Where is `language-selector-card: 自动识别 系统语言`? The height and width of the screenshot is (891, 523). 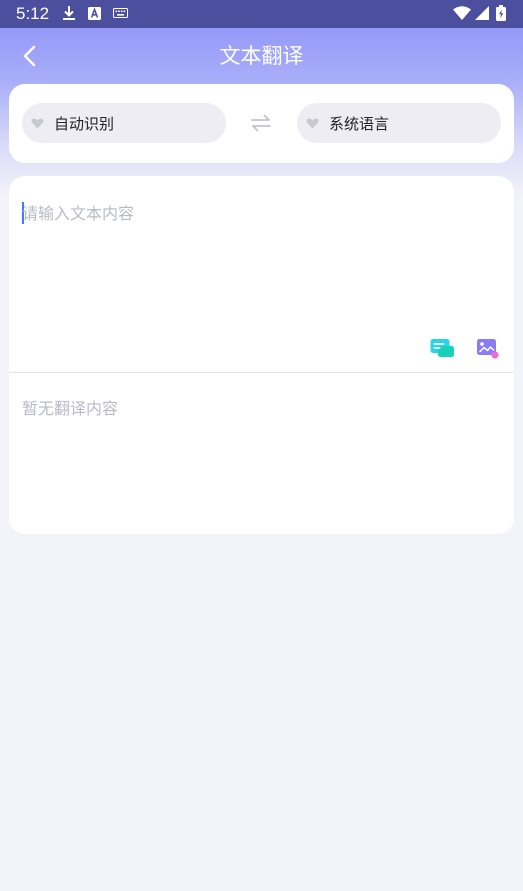
language-selector-card: 自动识别 系统语言 is located at coordinates (261, 123).